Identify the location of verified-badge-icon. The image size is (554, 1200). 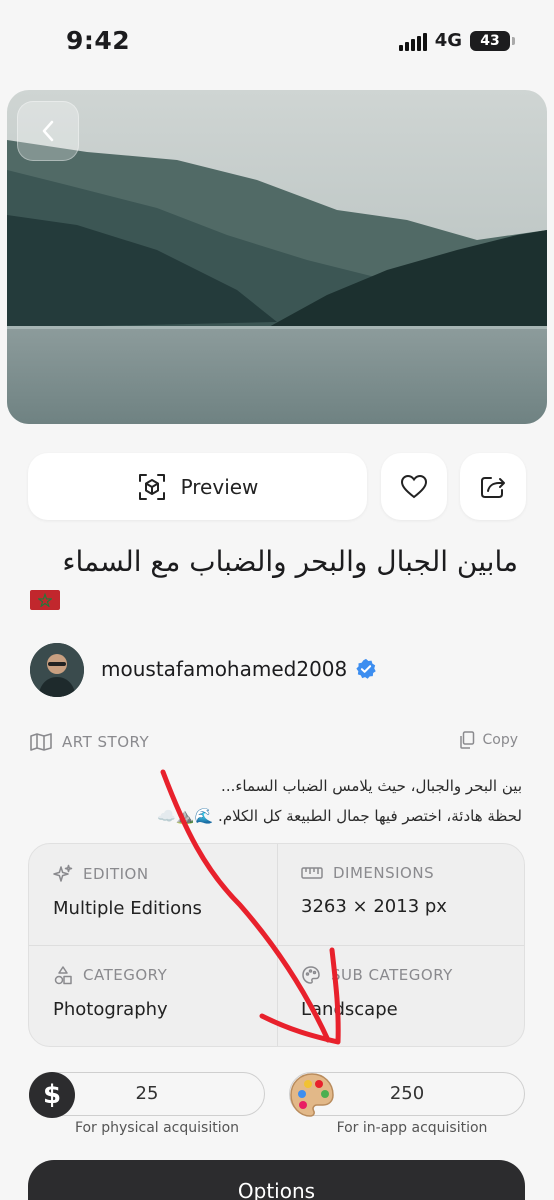
(366, 668).